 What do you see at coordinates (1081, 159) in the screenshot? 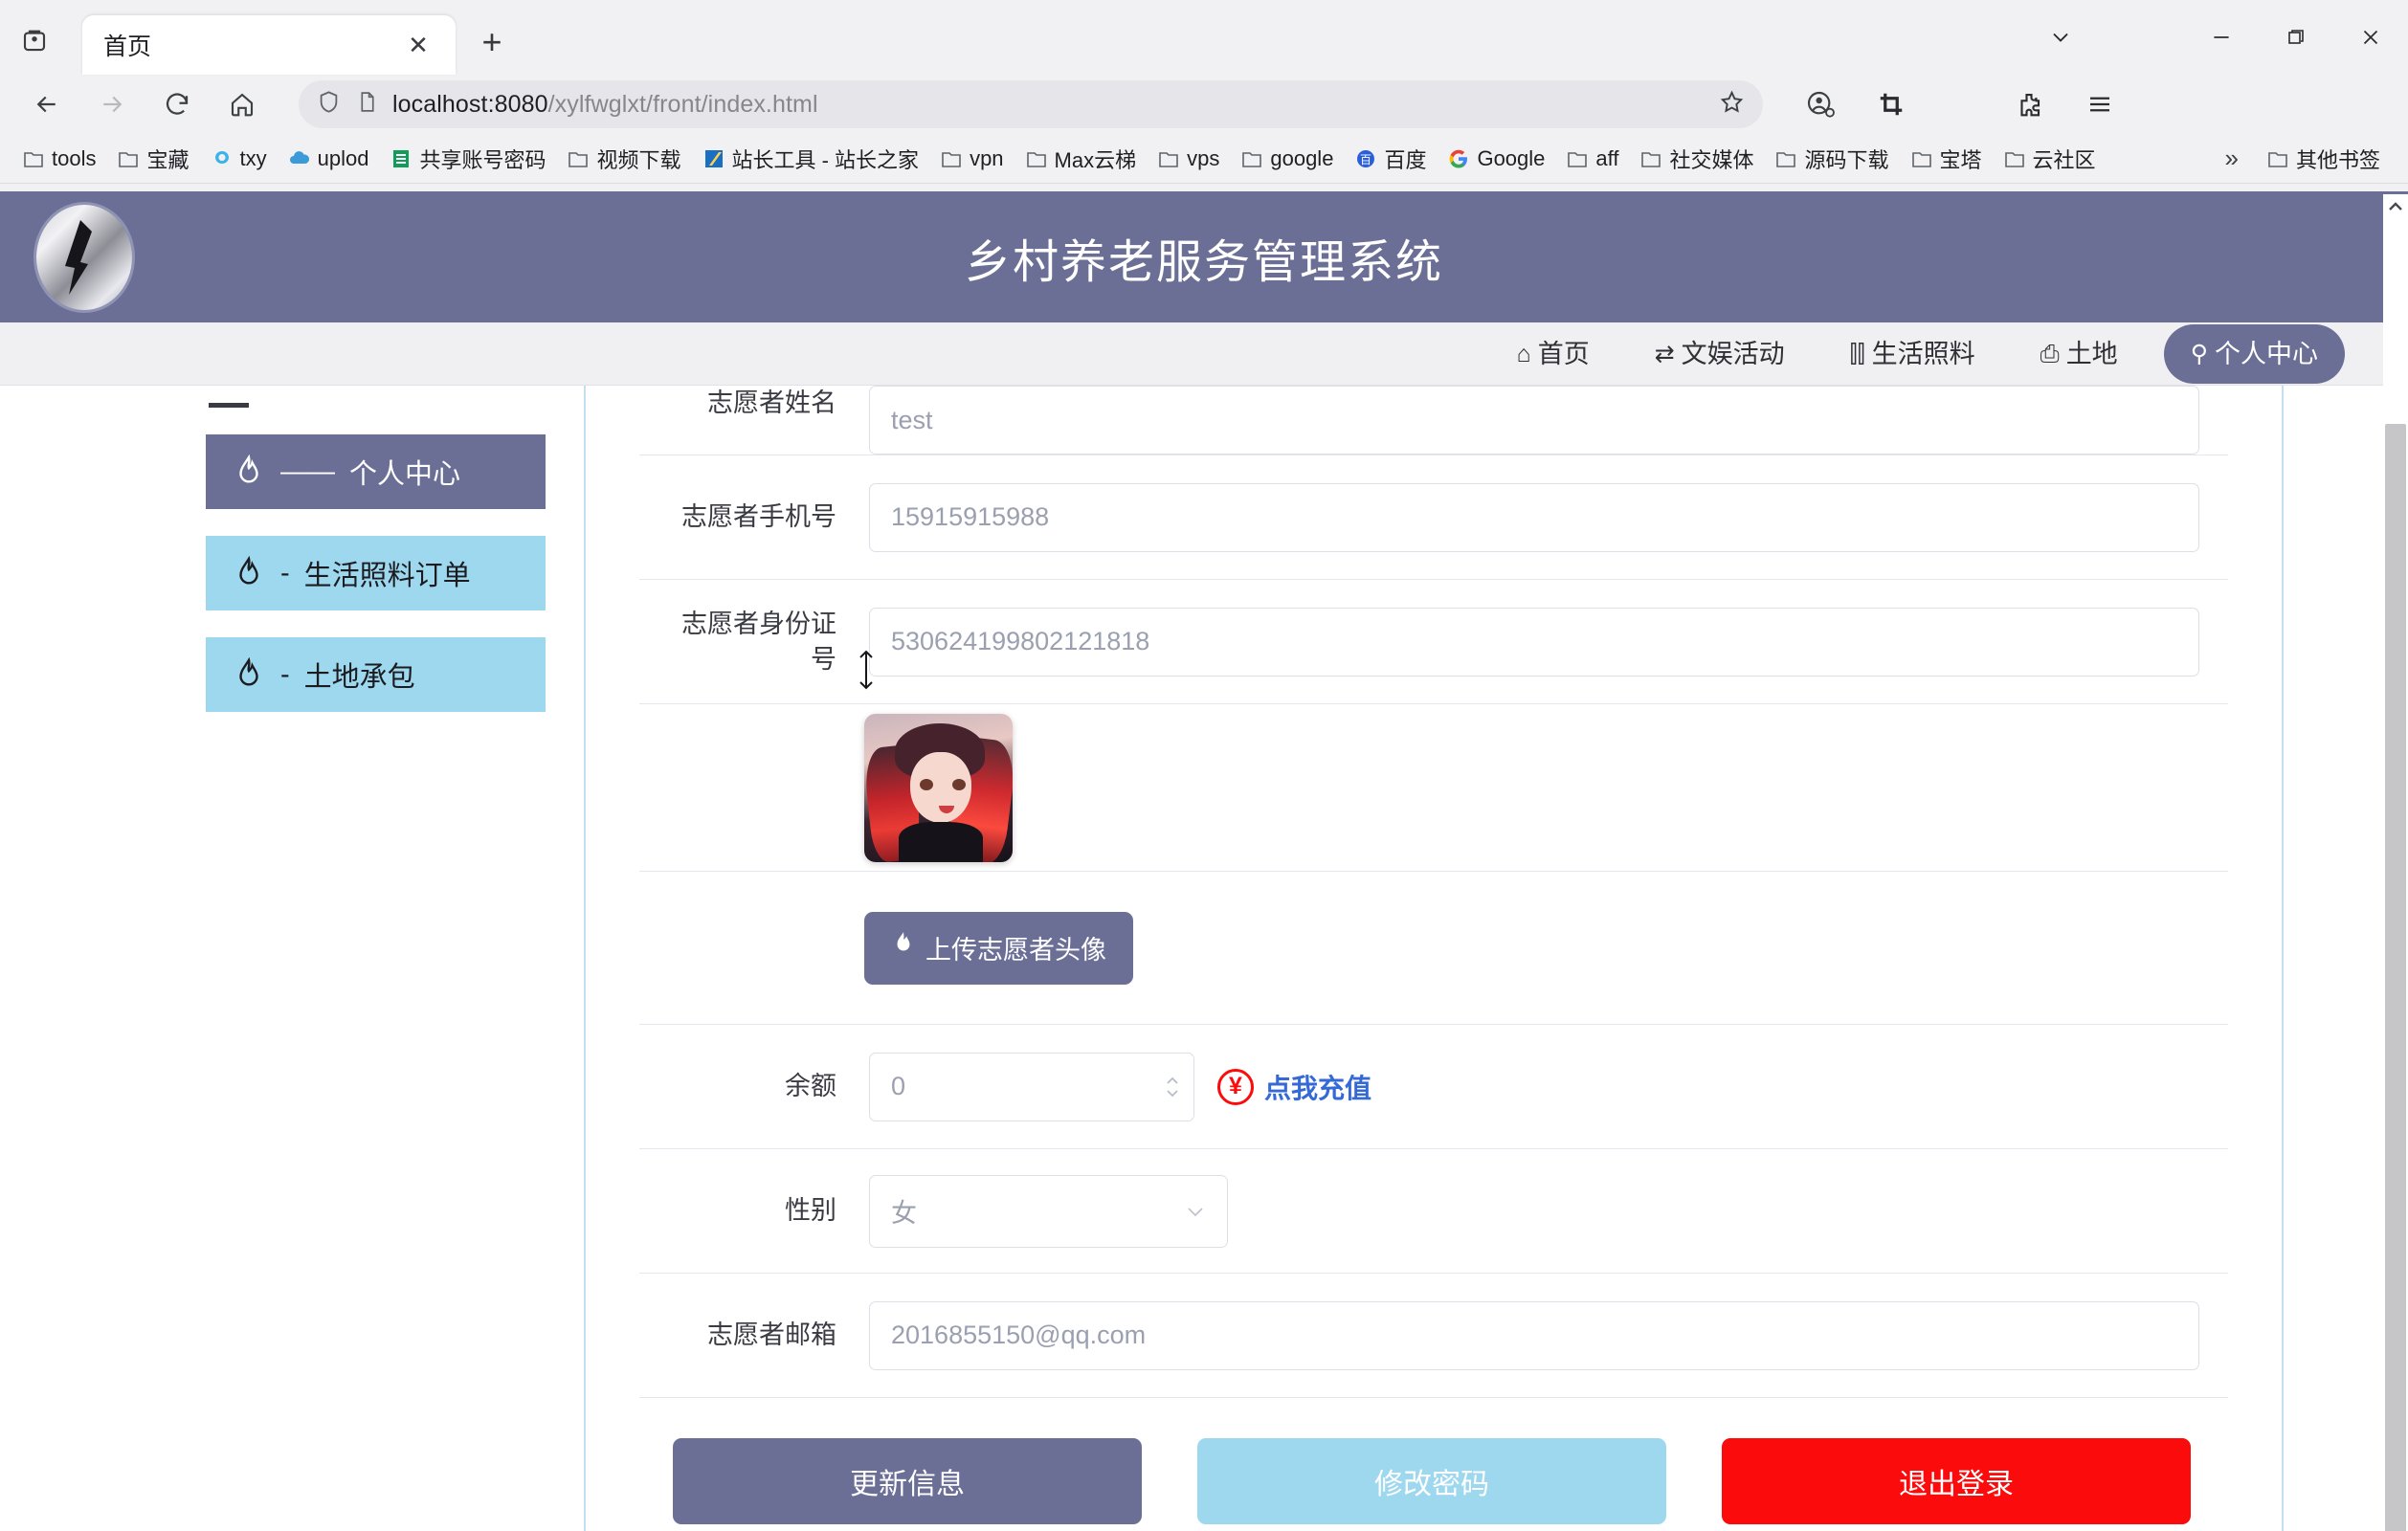
I see `bookmark-item: Max云梯` at bounding box center [1081, 159].